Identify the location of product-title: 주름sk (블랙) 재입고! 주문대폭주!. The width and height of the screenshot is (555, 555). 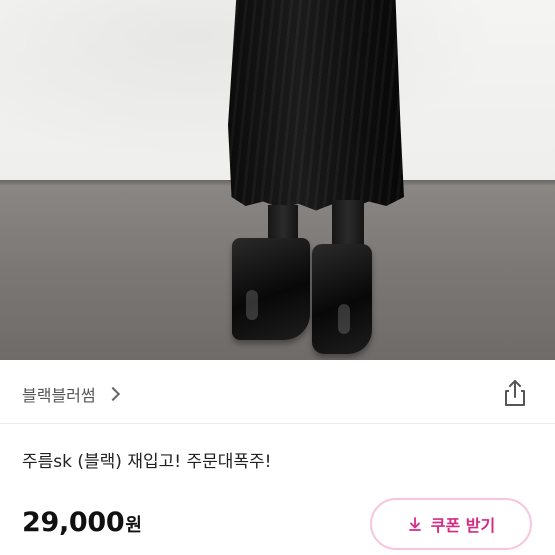
(147, 462).